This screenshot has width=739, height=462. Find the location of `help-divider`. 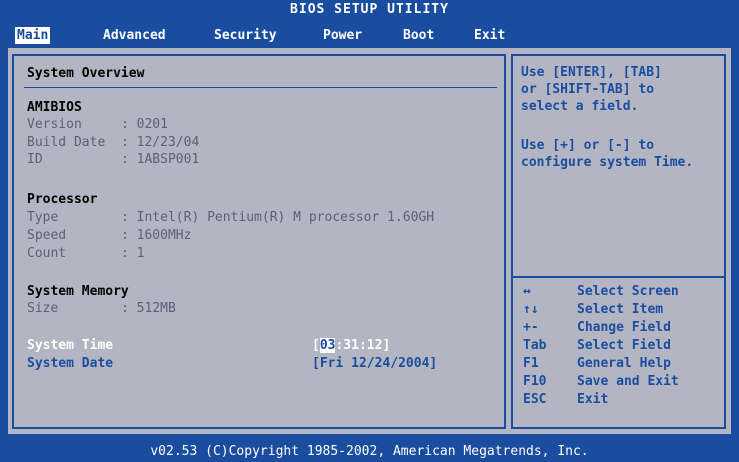

help-divider is located at coordinates (618, 277).